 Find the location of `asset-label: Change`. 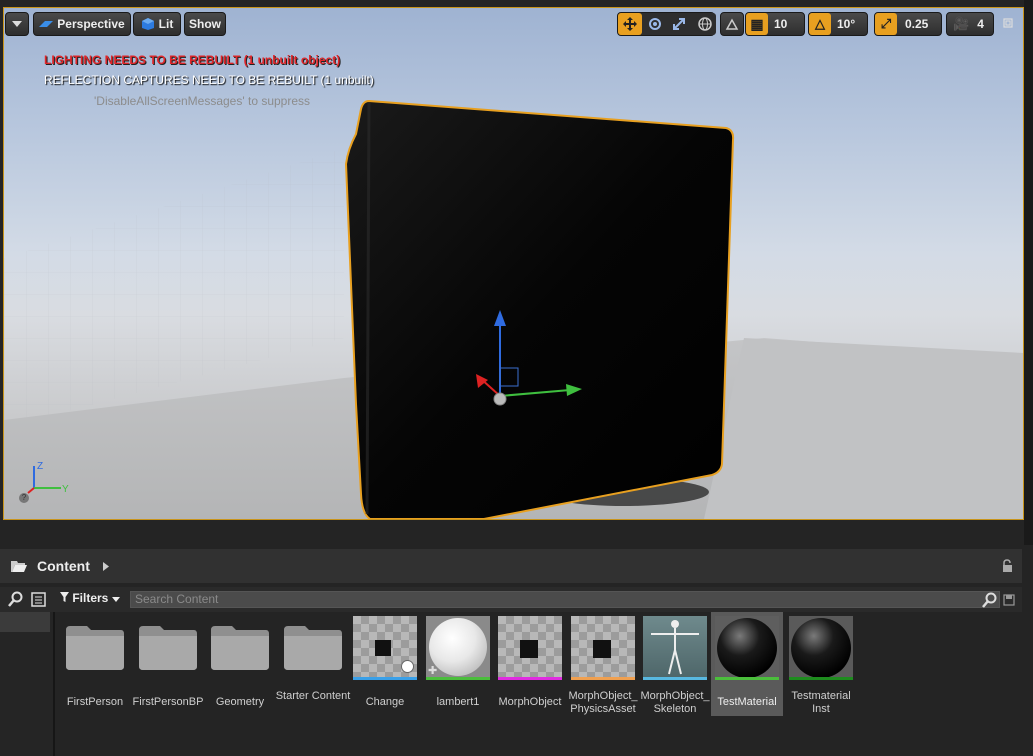

asset-label: Change is located at coordinates (385, 702).